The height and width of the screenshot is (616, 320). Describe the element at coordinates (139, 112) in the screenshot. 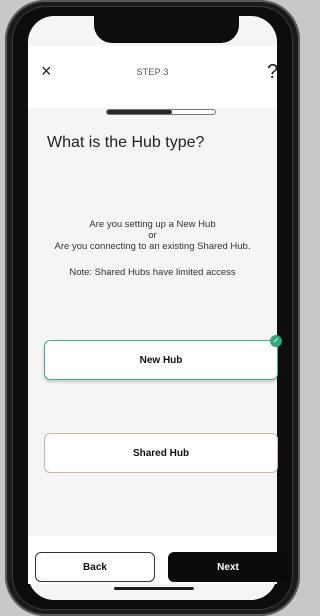

I see `progress-fill` at that location.